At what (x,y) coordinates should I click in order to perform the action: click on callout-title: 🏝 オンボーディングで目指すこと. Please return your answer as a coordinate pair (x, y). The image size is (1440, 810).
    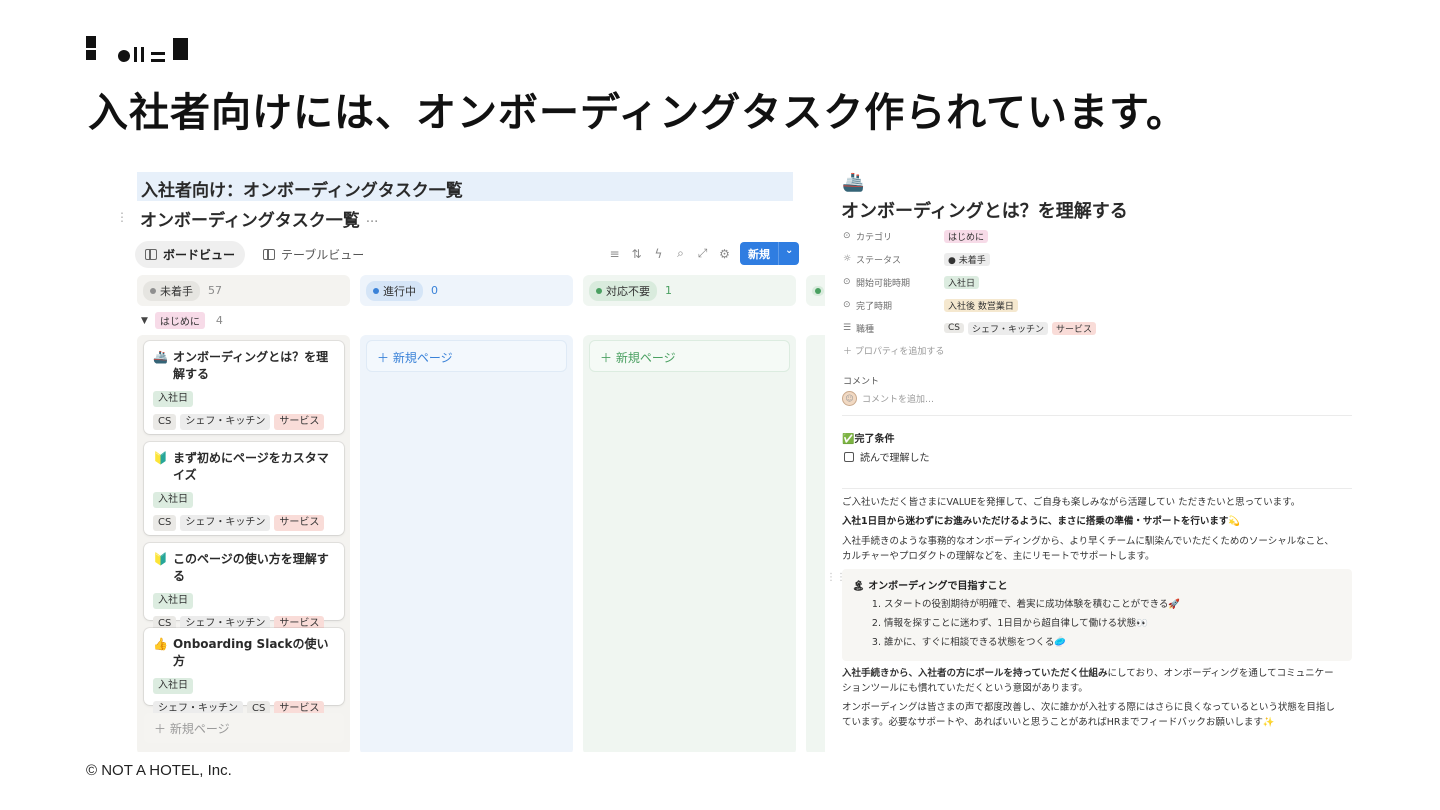
    Looking at the image, I should click on (1097, 584).